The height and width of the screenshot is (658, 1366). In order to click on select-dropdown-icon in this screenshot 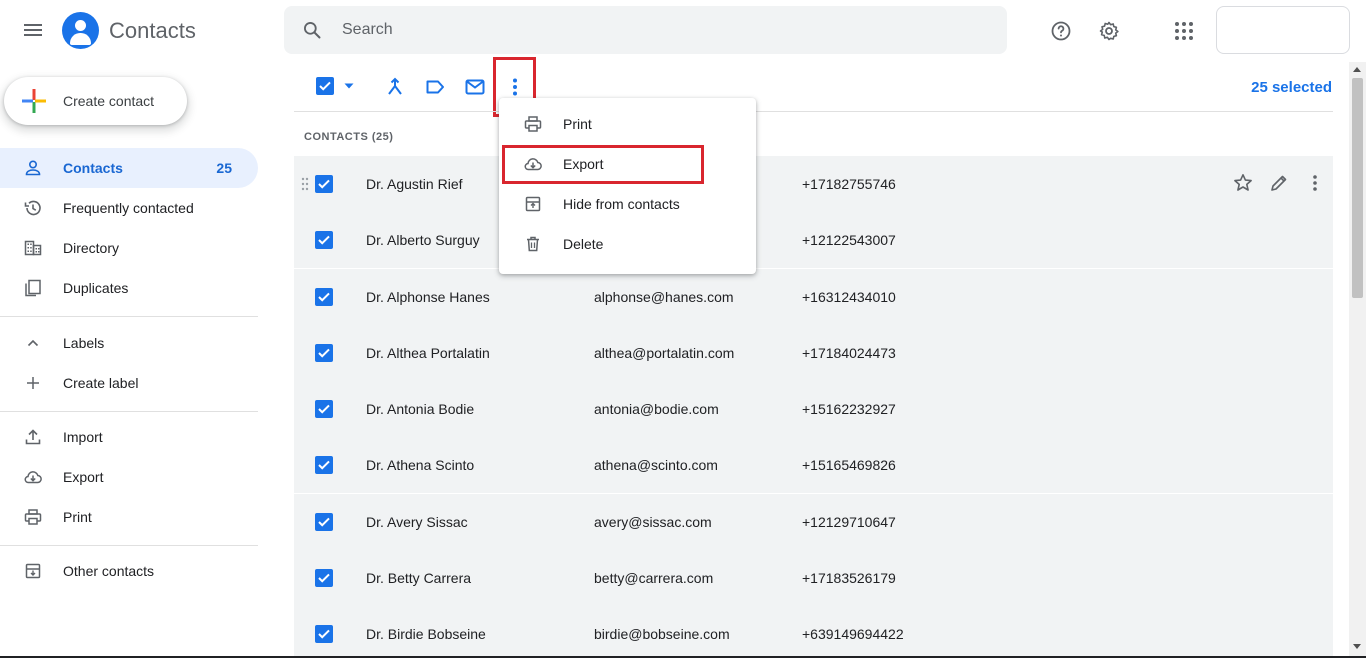, I will do `click(349, 86)`.